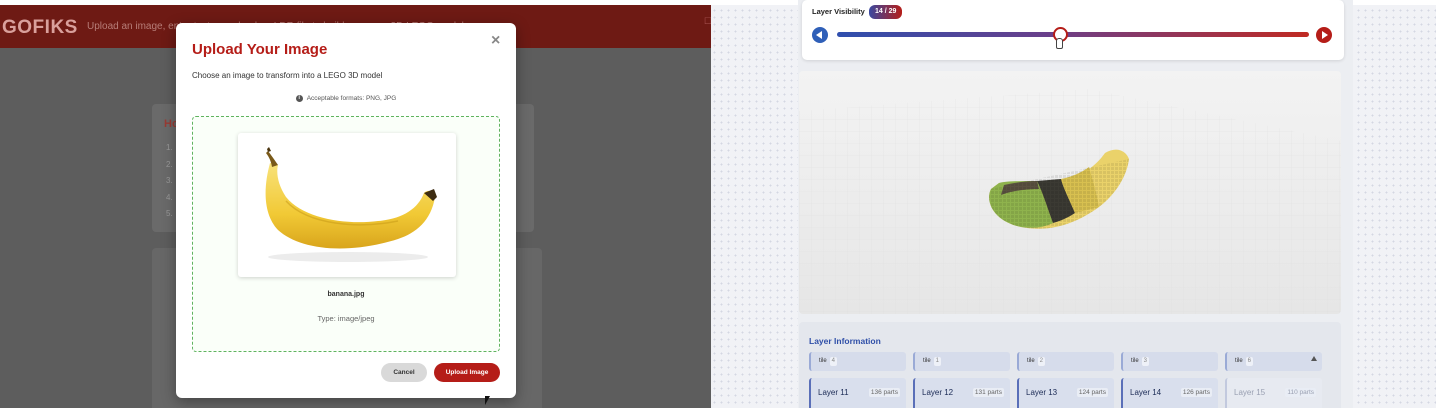 The width and height of the screenshot is (1436, 408). What do you see at coordinates (1059, 43) in the screenshot?
I see `hand-cursor-icon` at bounding box center [1059, 43].